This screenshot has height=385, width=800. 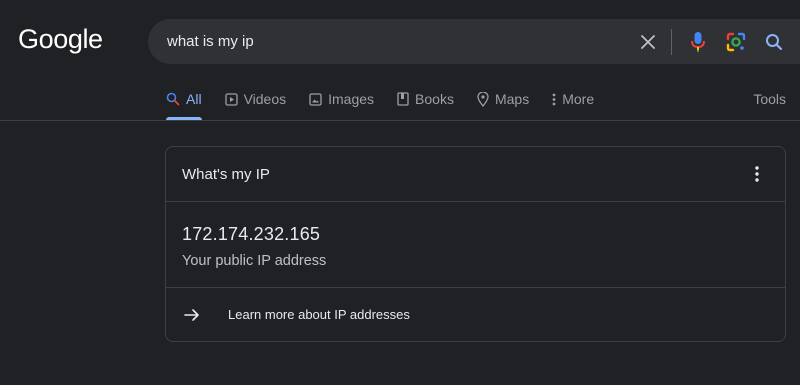 I want to click on search-tabs: All Videos Images Books Maps More Tools, so click(x=476, y=103).